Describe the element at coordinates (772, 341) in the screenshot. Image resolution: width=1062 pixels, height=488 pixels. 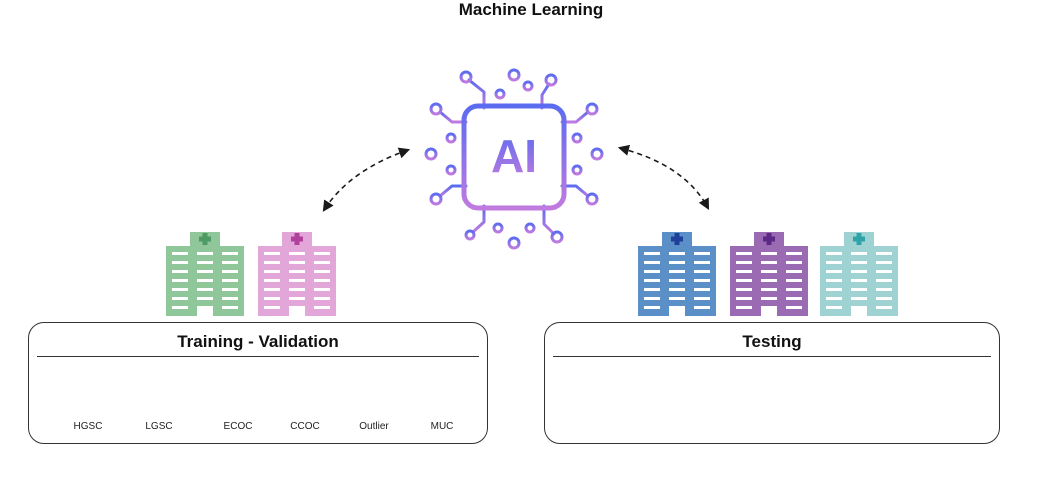
I see `testing-title: Testing` at that location.